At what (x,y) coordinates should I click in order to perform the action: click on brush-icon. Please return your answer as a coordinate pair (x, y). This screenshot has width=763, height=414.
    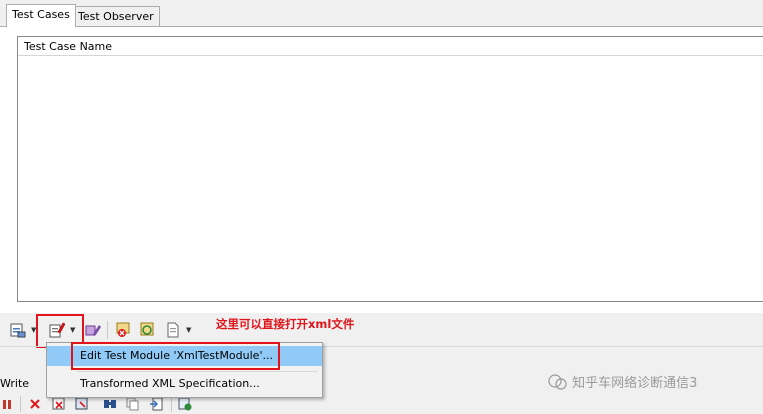
    Looking at the image, I should click on (93, 330).